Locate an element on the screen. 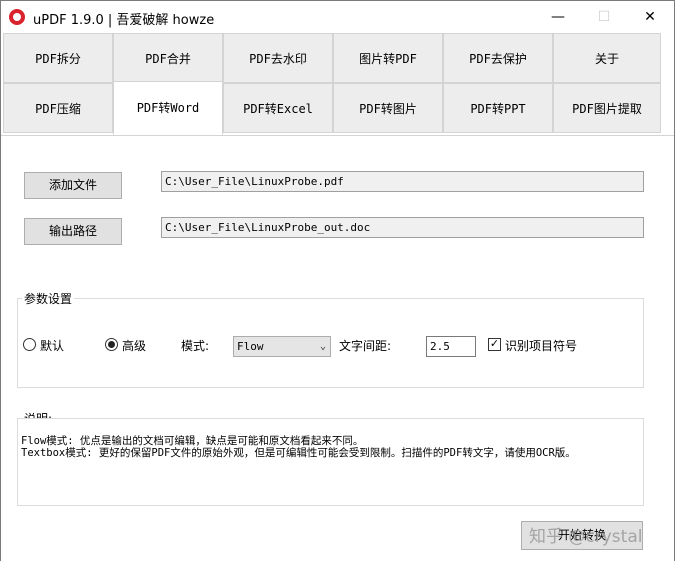 This screenshot has width=675, height=561. window-title: uPDF 1.9.0 | 吾爱破解 howze is located at coordinates (124, 20).